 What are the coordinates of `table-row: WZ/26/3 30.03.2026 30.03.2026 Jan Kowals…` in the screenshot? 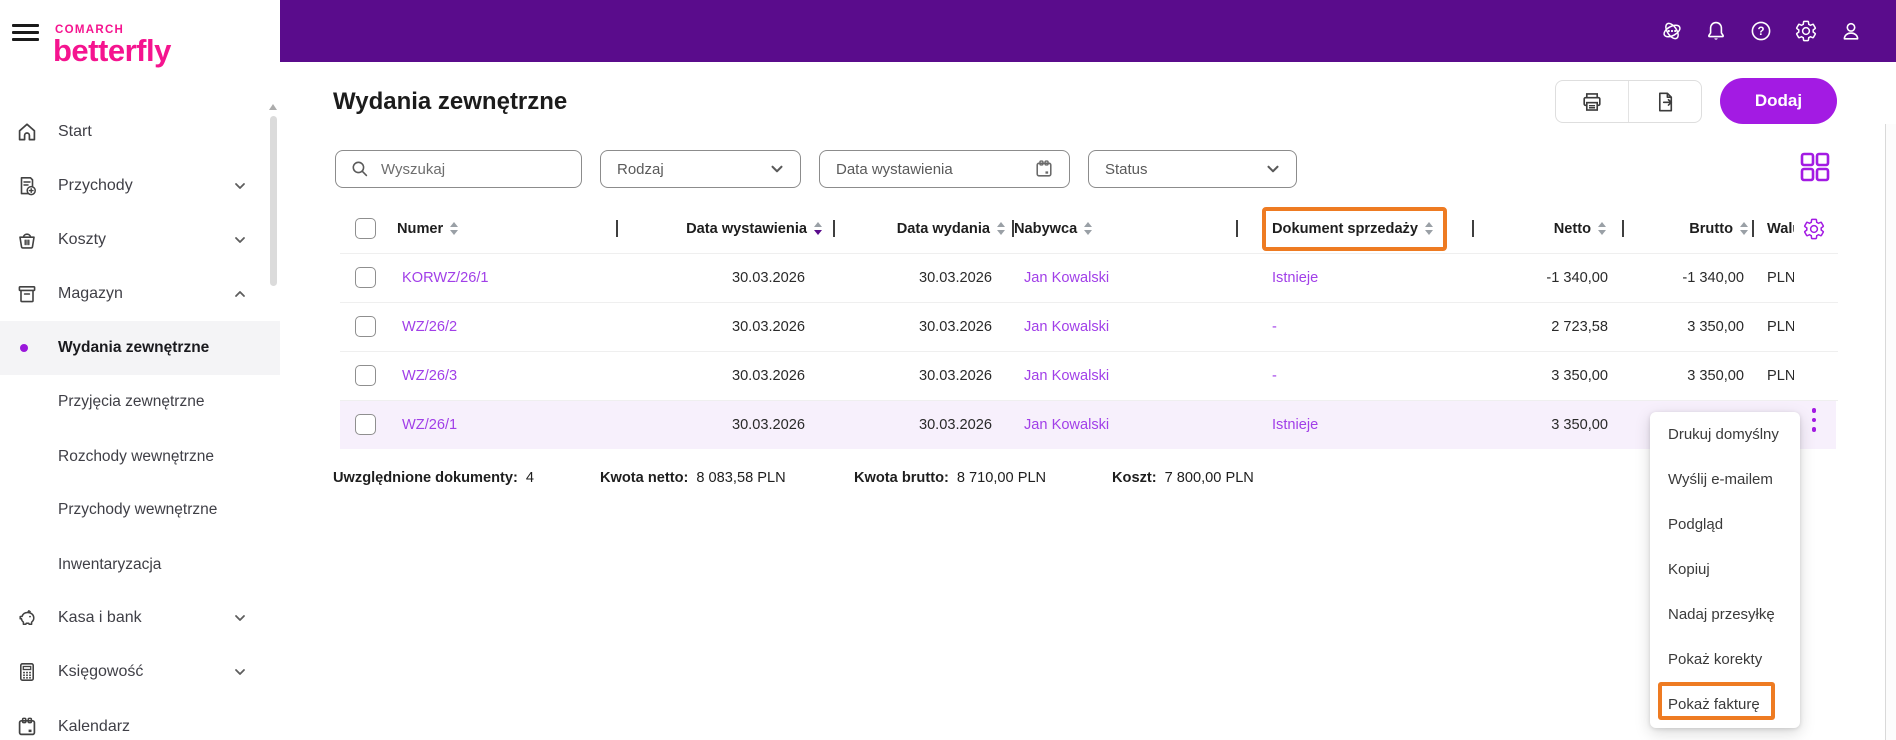 It's located at (1088, 375).